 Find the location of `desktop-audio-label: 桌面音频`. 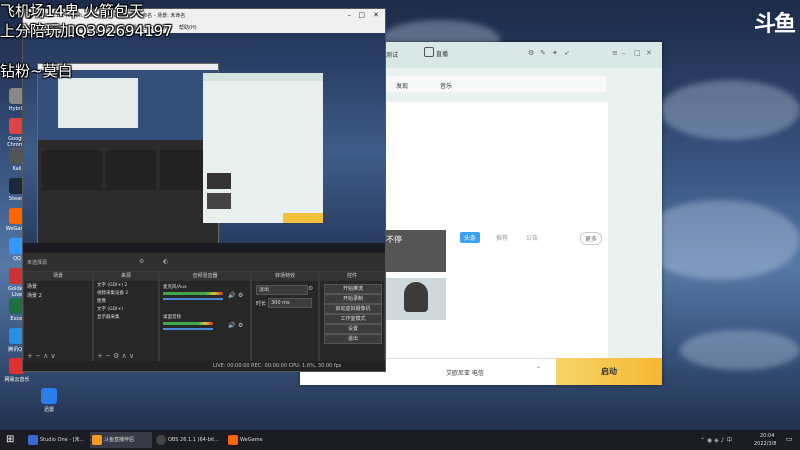

desktop-audio-label: 桌面音频 is located at coordinates (172, 317).